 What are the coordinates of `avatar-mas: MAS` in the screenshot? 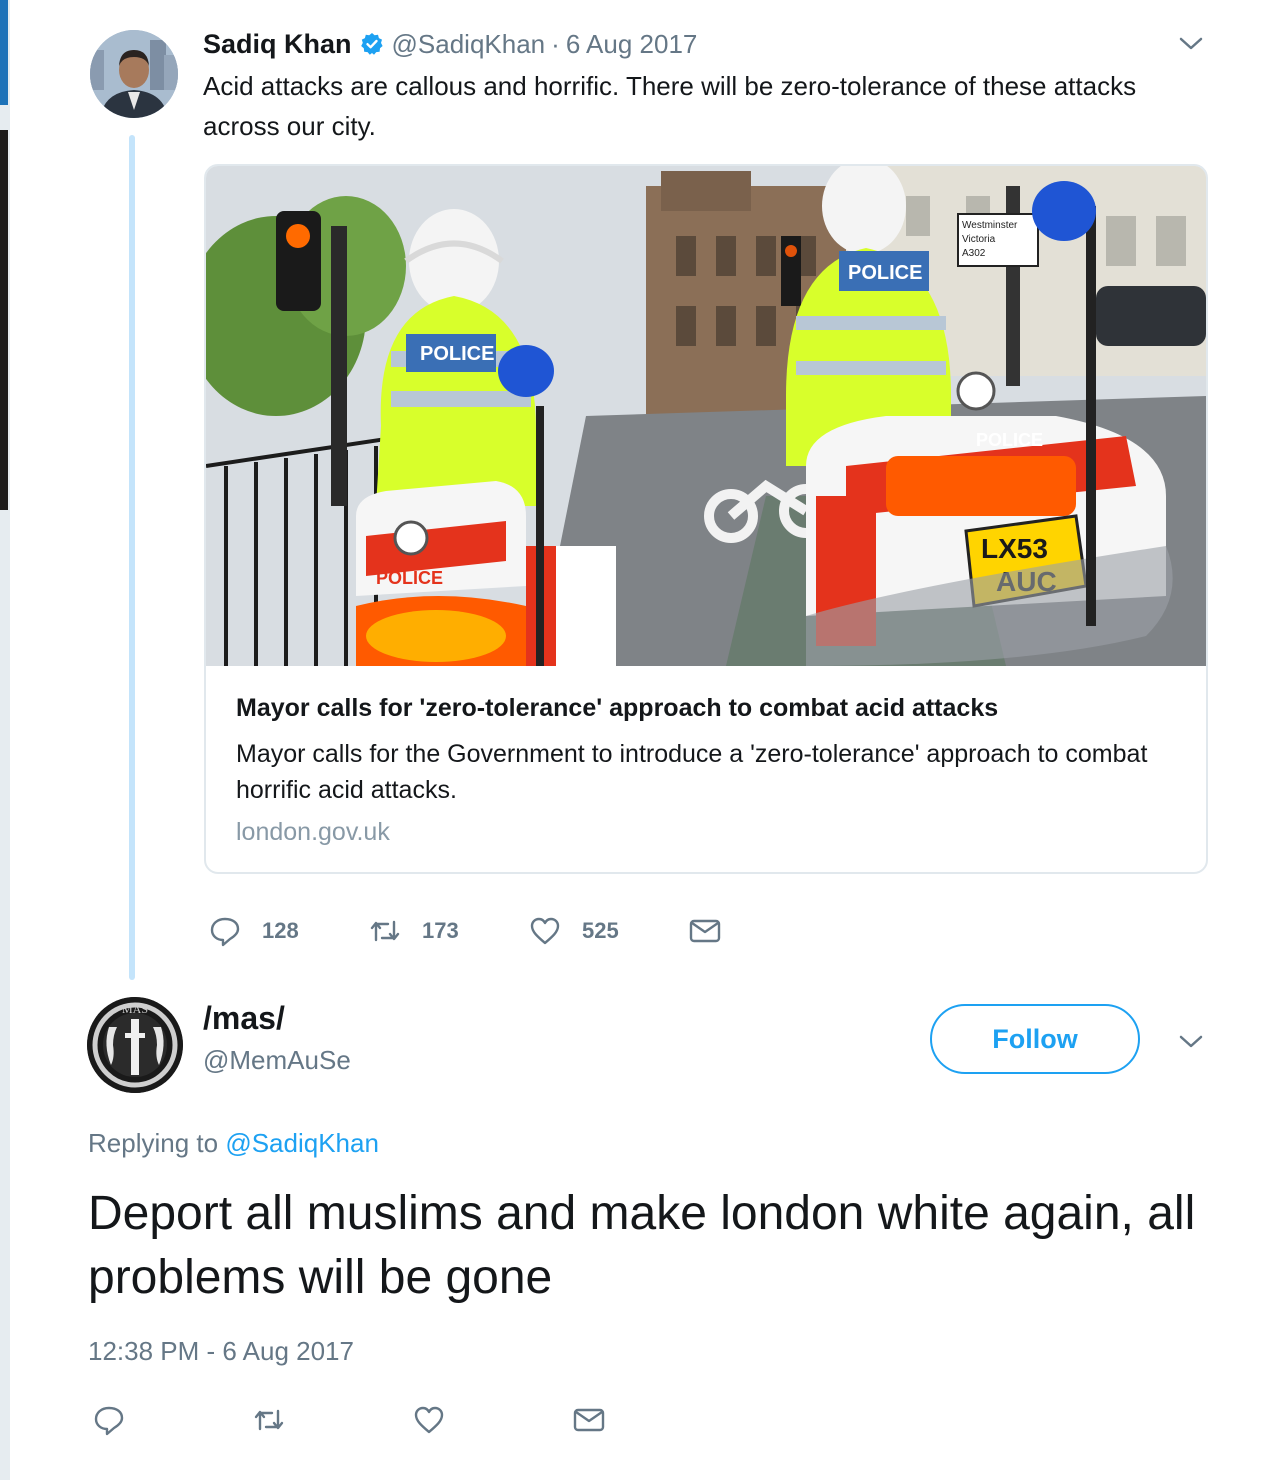 It's located at (135, 1045).